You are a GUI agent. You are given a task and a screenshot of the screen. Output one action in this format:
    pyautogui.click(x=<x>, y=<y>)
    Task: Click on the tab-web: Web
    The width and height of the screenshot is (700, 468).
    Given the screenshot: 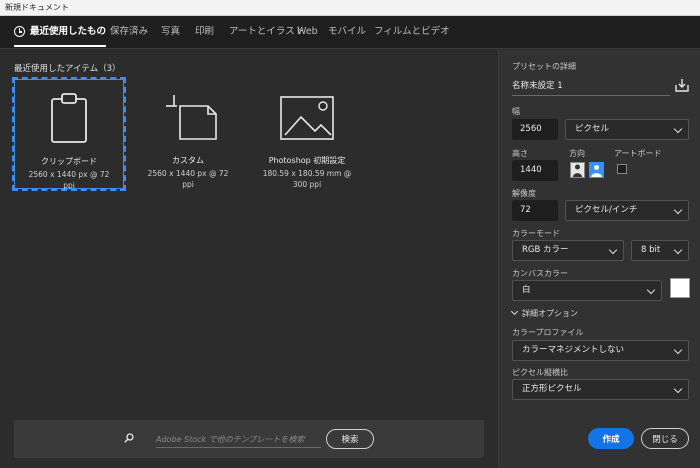 What is the action you would take?
    pyautogui.click(x=307, y=32)
    